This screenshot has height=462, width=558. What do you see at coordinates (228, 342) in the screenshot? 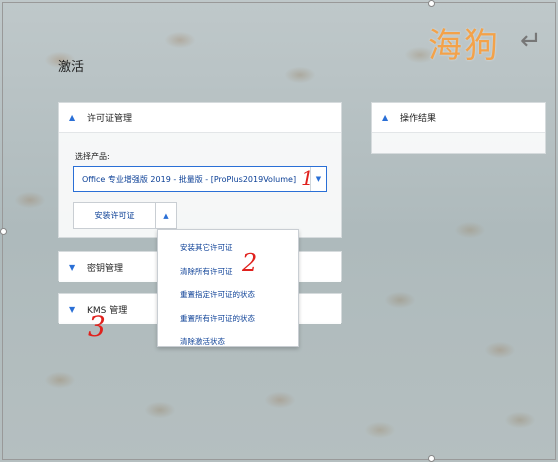
I see `menu-item-clear-activation: 清除激活状态` at bounding box center [228, 342].